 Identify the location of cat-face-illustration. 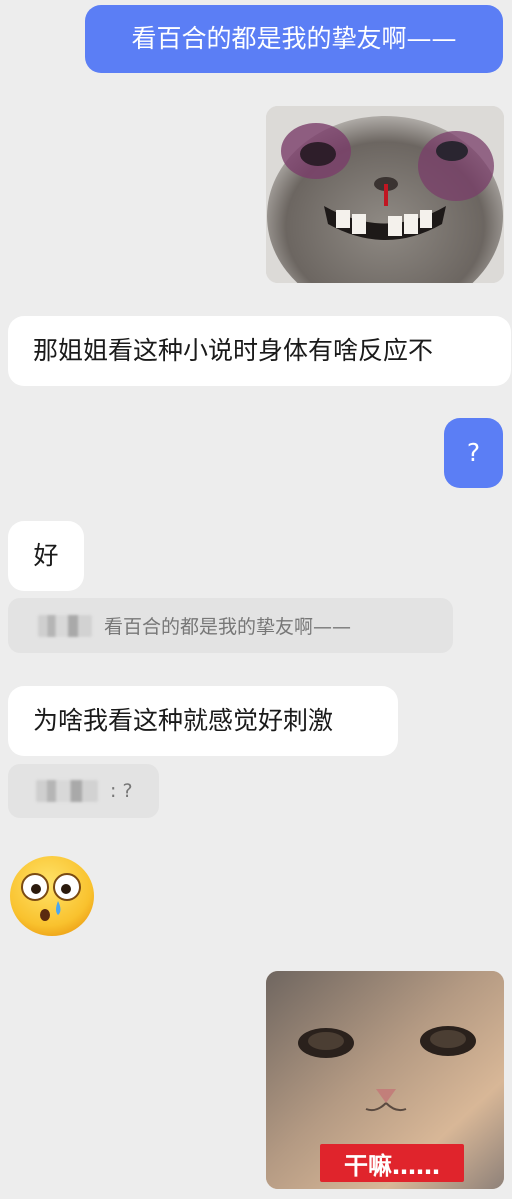
(385, 194).